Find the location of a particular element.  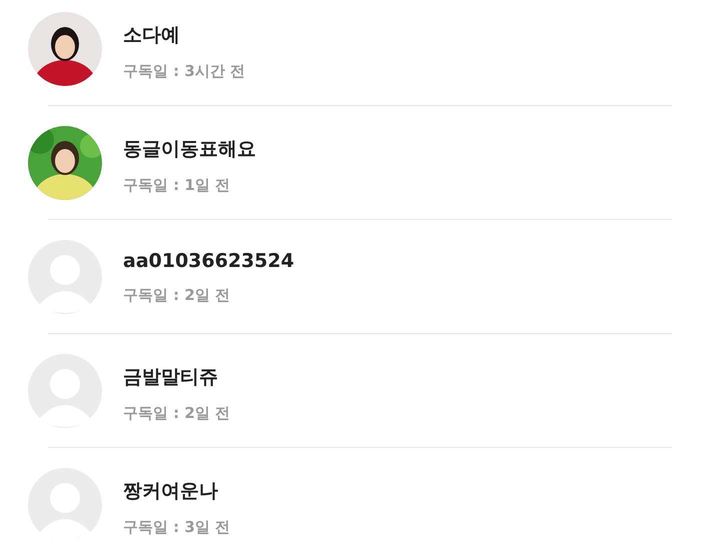

subscriber-name: 짱커여운나 is located at coordinates (171, 491).